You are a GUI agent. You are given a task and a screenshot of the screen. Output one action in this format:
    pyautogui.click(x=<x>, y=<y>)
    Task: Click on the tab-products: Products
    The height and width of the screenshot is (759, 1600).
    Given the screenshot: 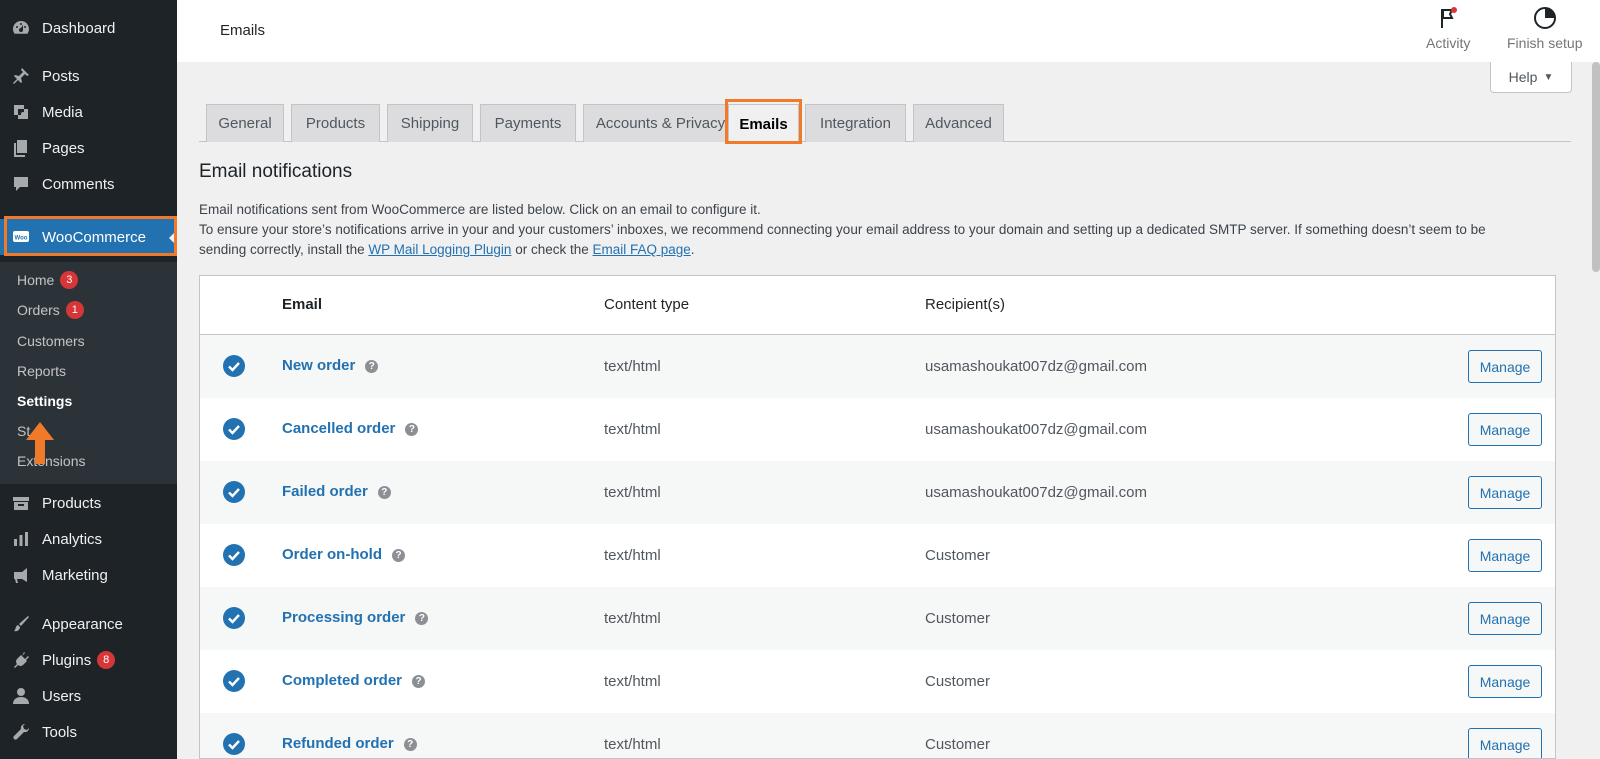 What is the action you would take?
    pyautogui.click(x=335, y=123)
    